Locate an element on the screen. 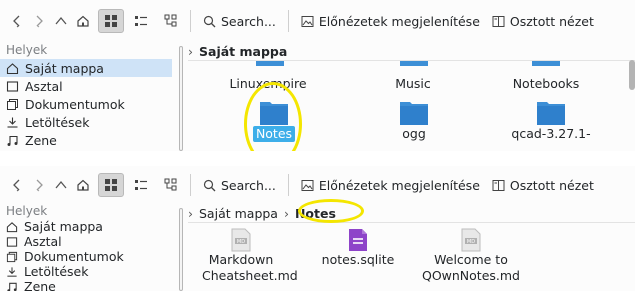 The width and height of the screenshot is (635, 291). desktop-icon is located at coordinates (12, 86).